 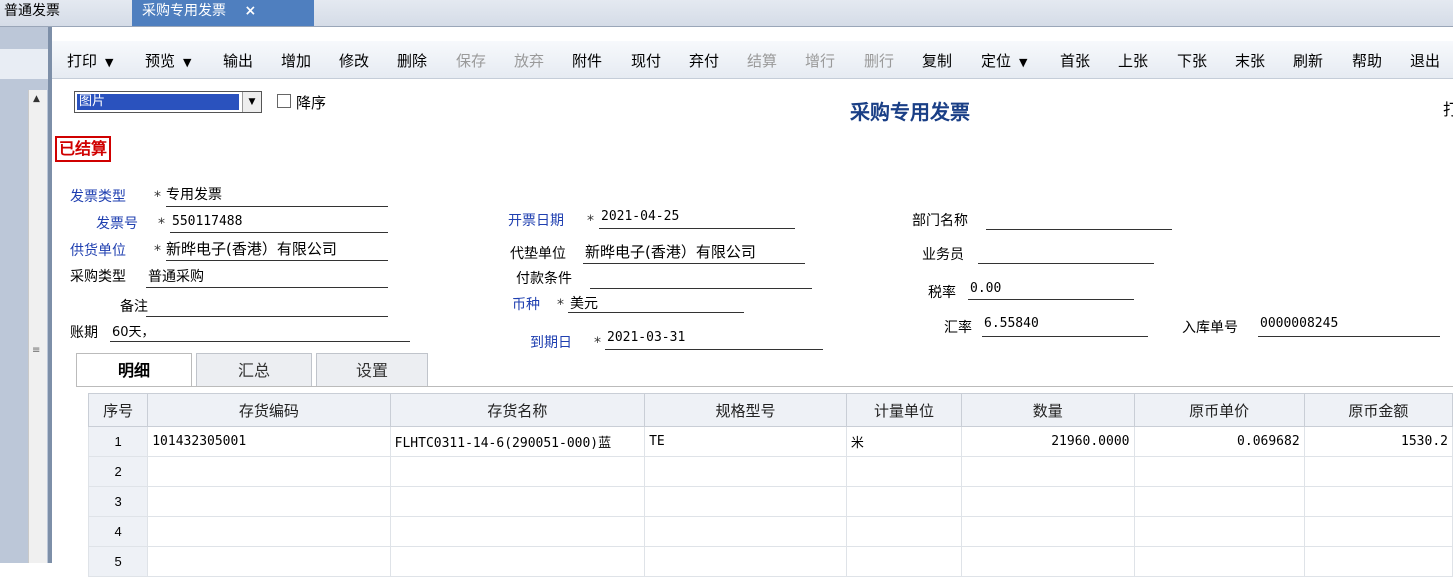 What do you see at coordinates (1023, 62) in the screenshot?
I see `locate-dropdown-icon: ▼` at bounding box center [1023, 62].